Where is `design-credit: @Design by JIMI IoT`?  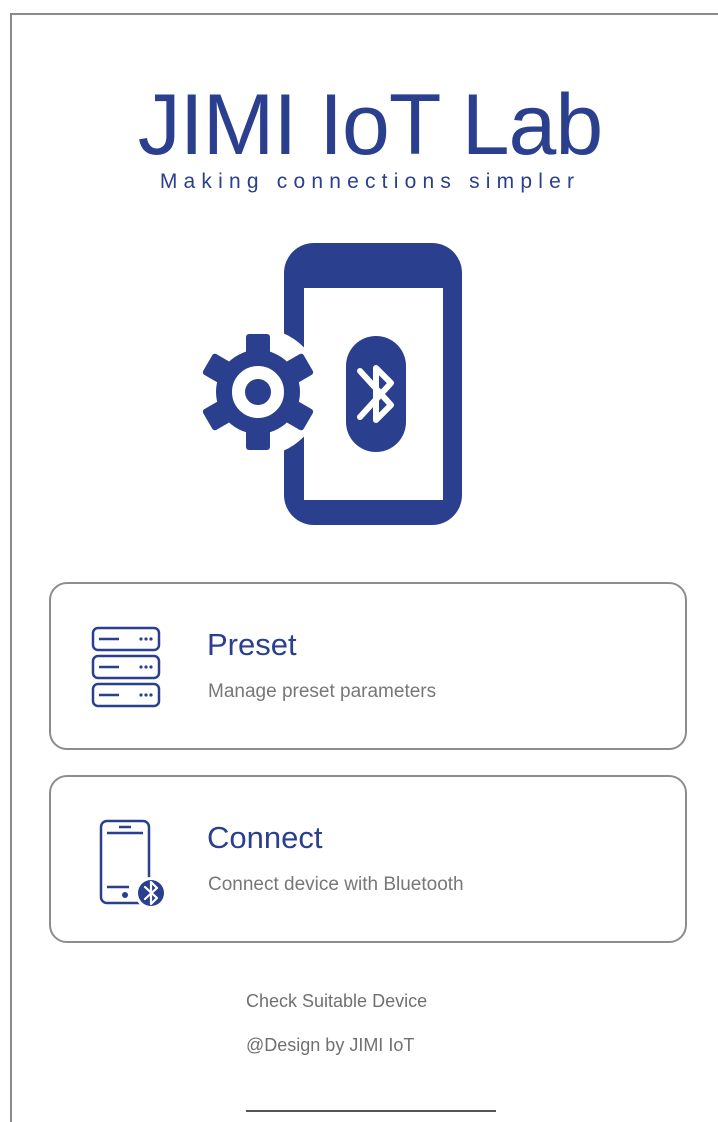 design-credit: @Design by JIMI IoT is located at coordinates (330, 1045).